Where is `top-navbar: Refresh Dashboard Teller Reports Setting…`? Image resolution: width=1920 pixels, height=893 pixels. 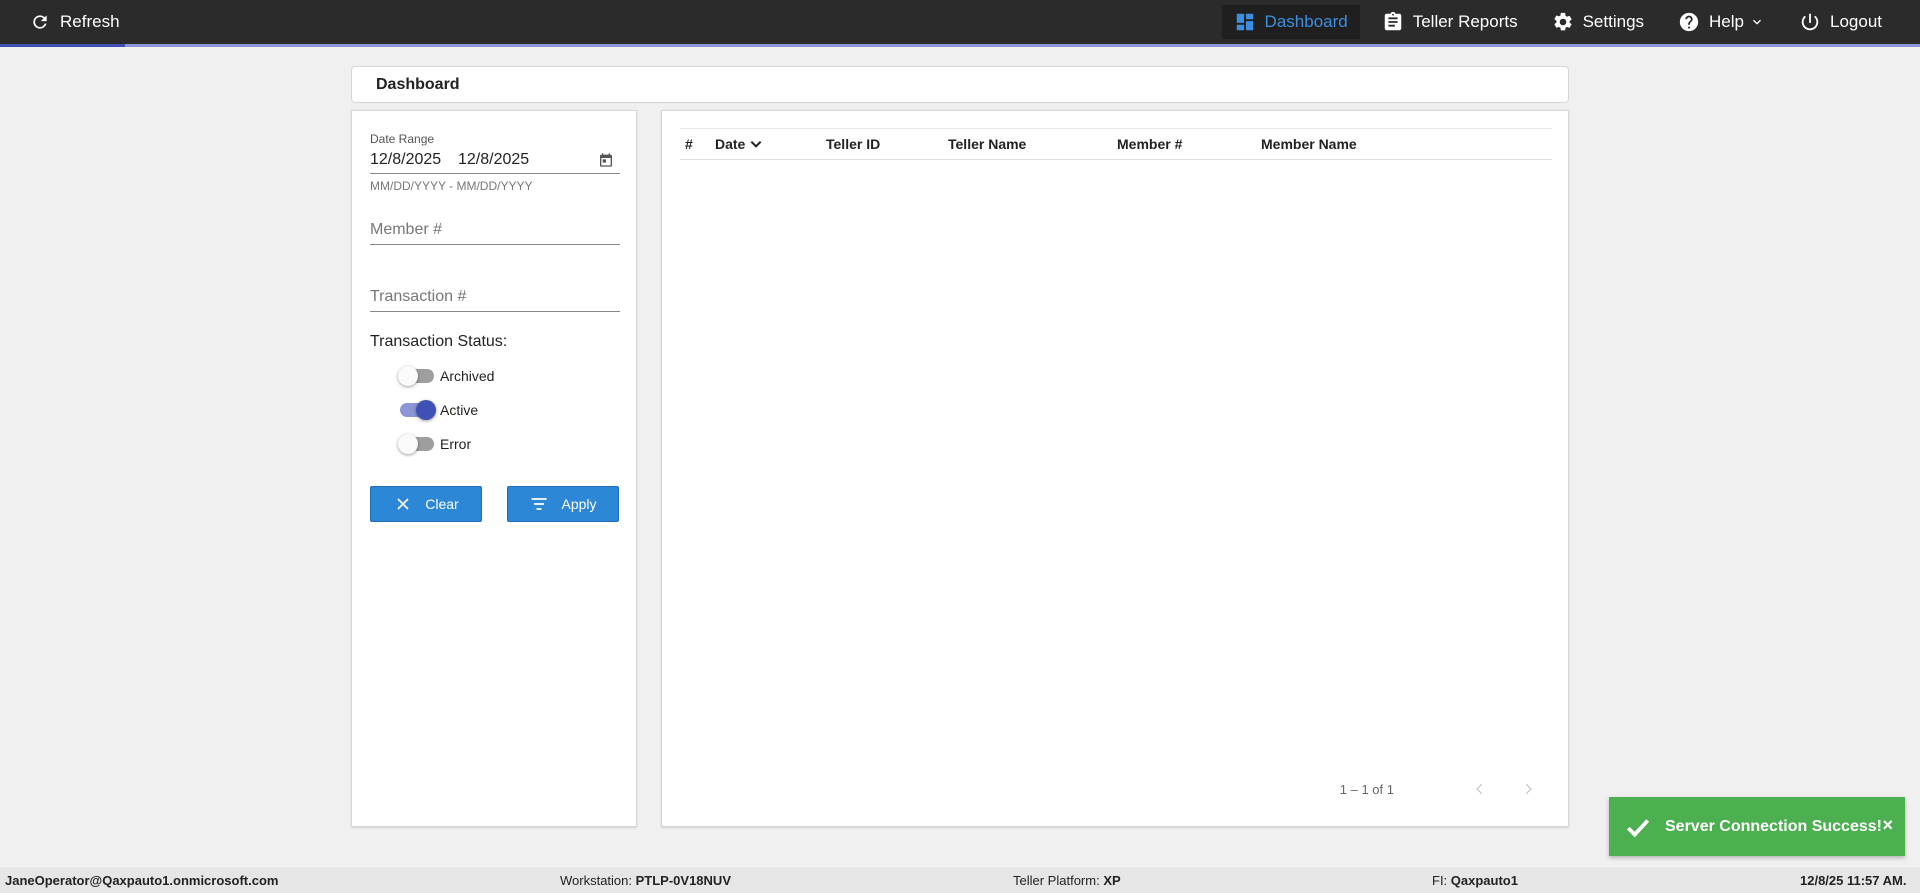
top-navbar: Refresh Dashboard Teller Reports Setting… is located at coordinates (960, 22).